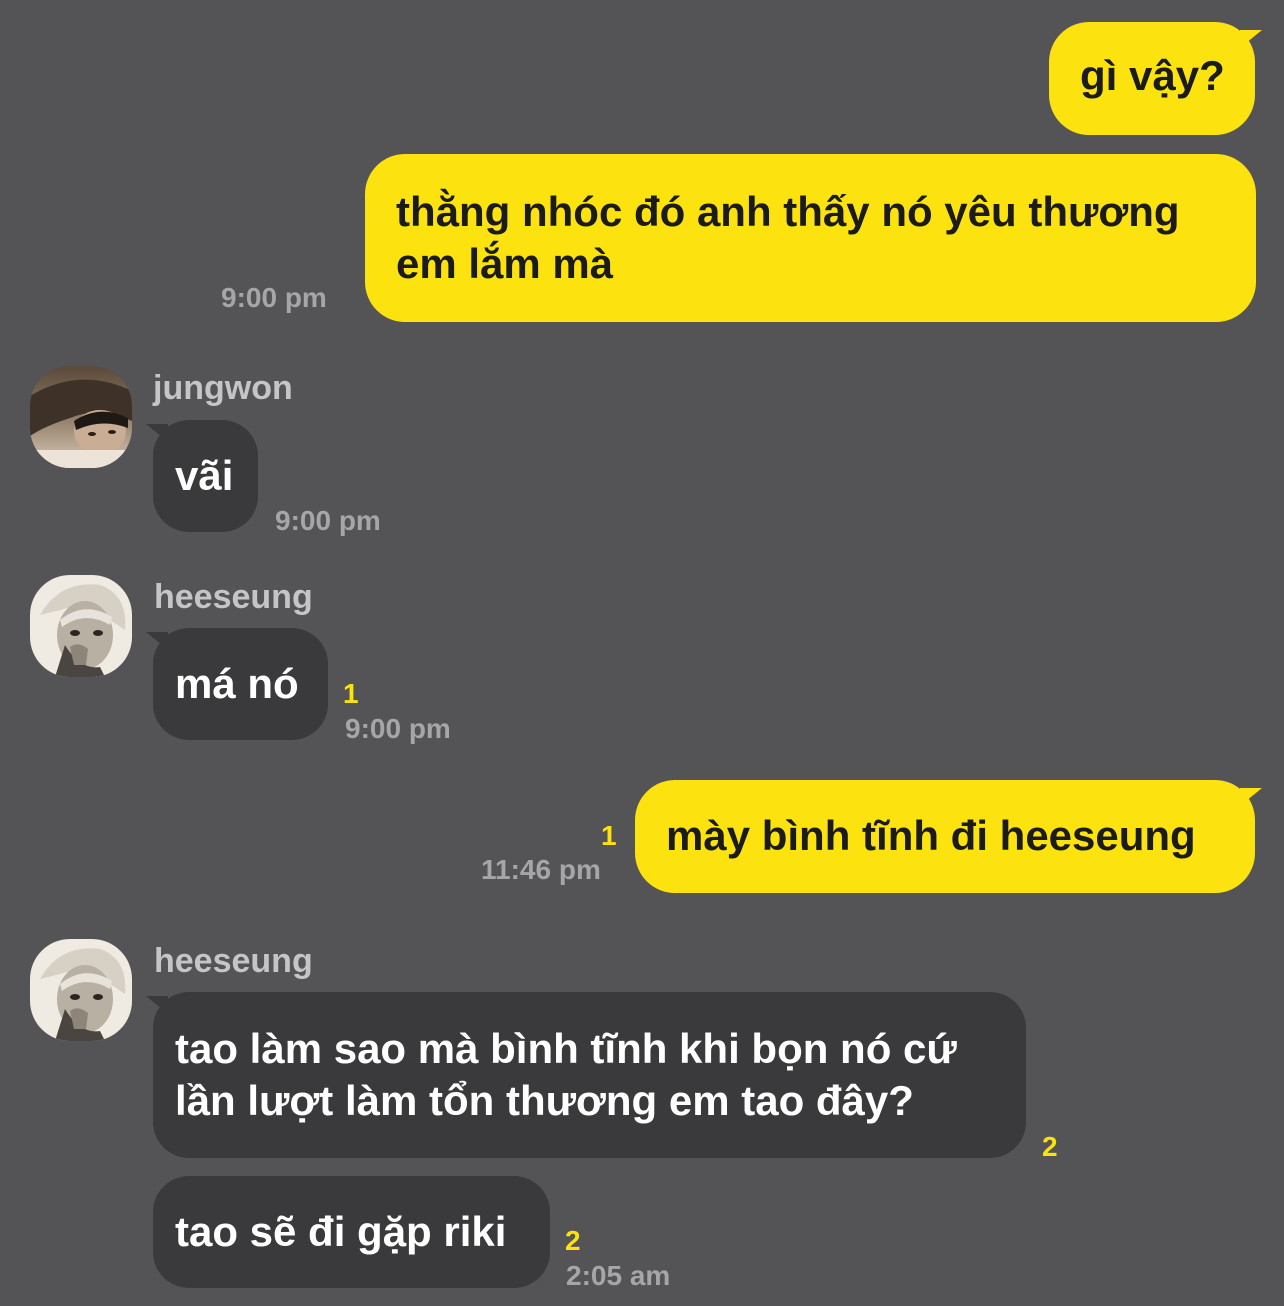 The height and width of the screenshot is (1306, 1284). Describe the element at coordinates (931, 835) in the screenshot. I see `message-text: mày bình tĩnh đi heeseung` at that location.